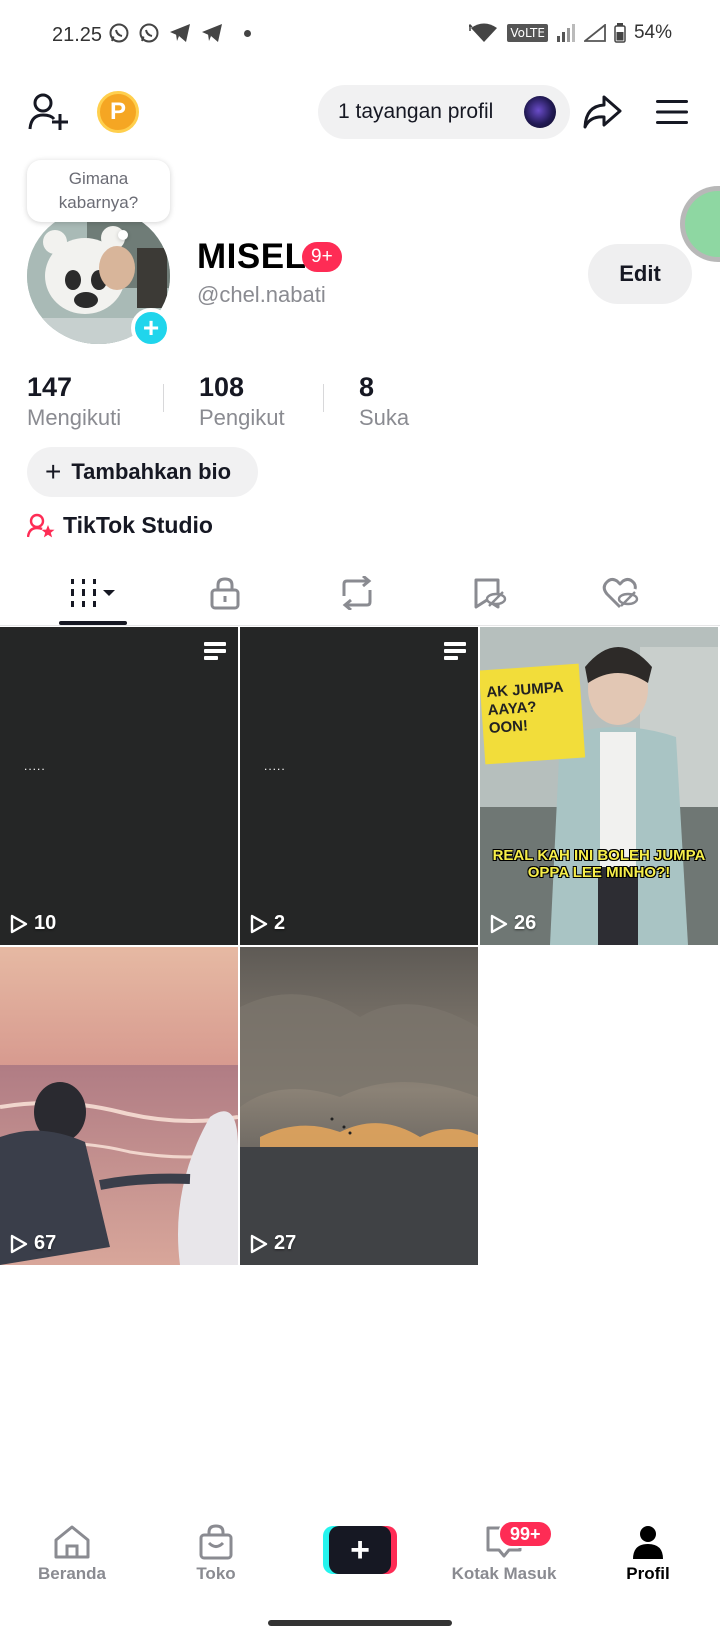  Describe the element at coordinates (416, 111) in the screenshot. I see `profile-views-label: 1 tayangan profil` at that location.